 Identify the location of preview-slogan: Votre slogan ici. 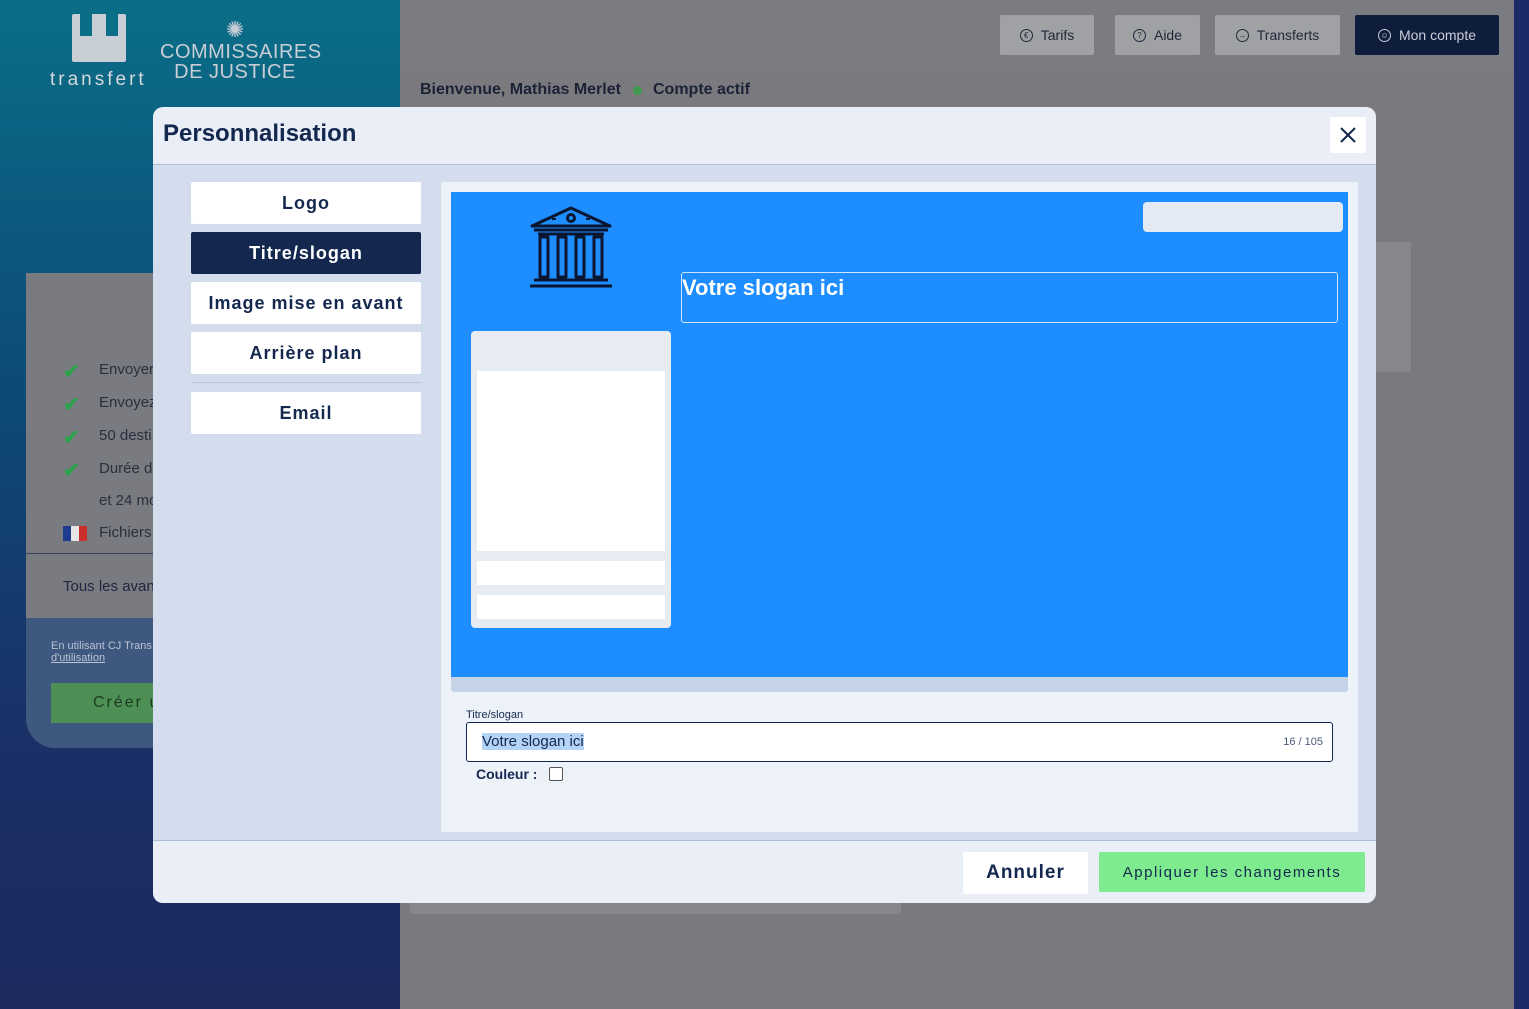
(1009, 297).